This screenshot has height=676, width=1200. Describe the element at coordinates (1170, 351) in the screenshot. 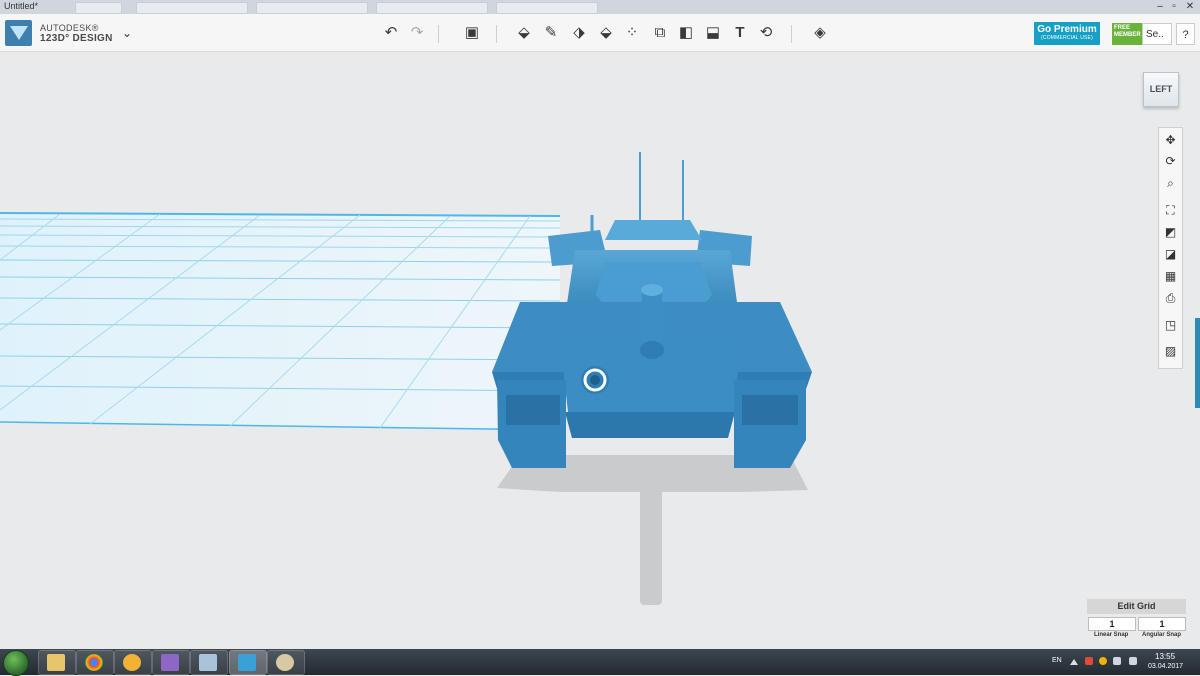

I see `grid-visibility-icon: ▨` at that location.